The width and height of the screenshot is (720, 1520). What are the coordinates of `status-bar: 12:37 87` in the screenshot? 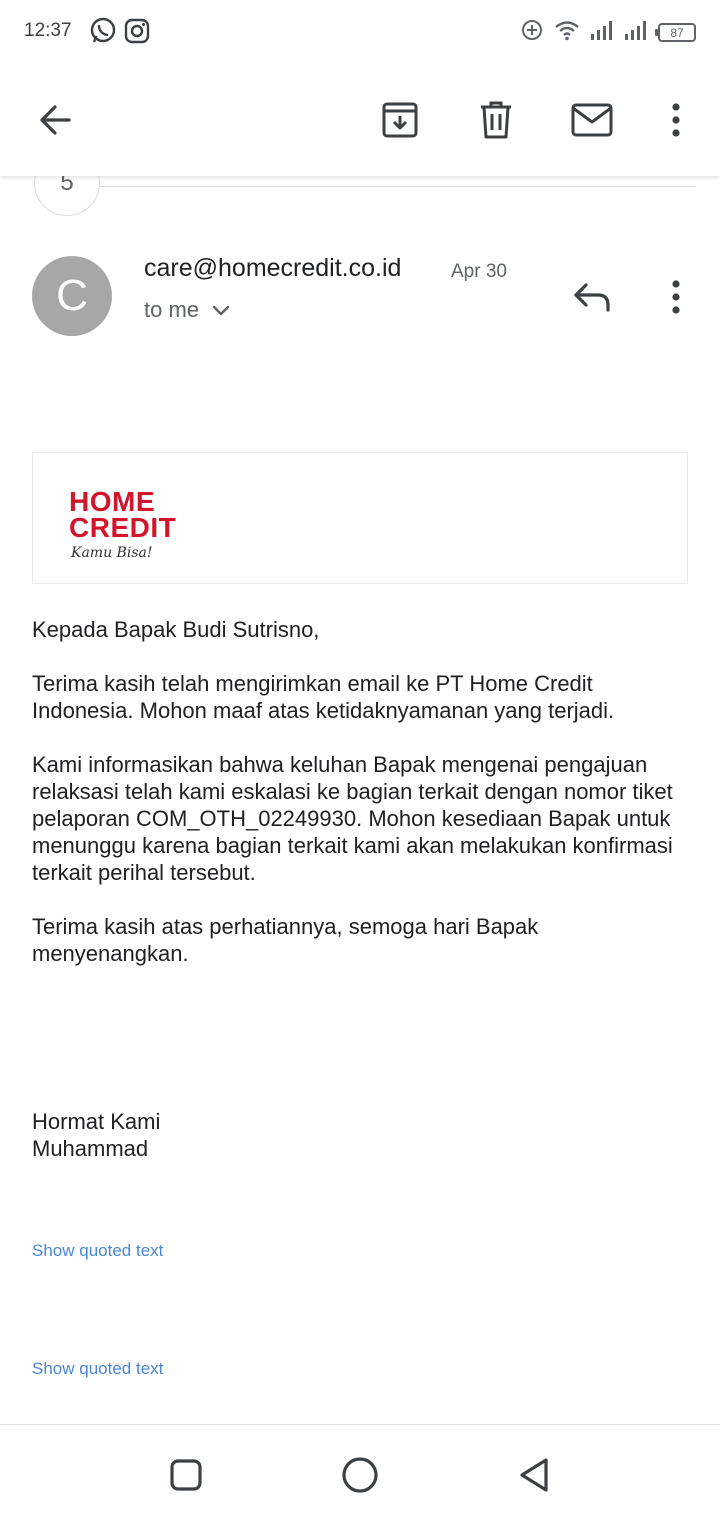 It's located at (360, 32).